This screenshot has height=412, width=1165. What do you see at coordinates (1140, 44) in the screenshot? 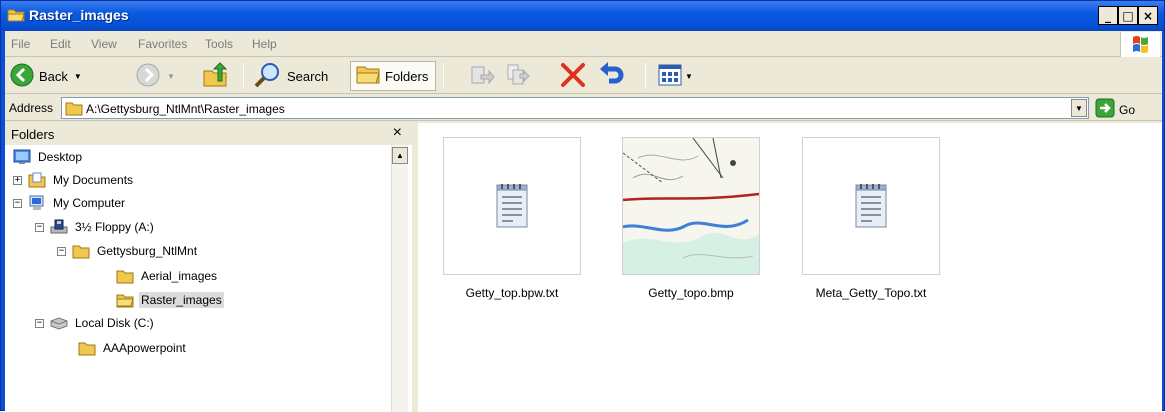
I see `windows-logo` at bounding box center [1140, 44].